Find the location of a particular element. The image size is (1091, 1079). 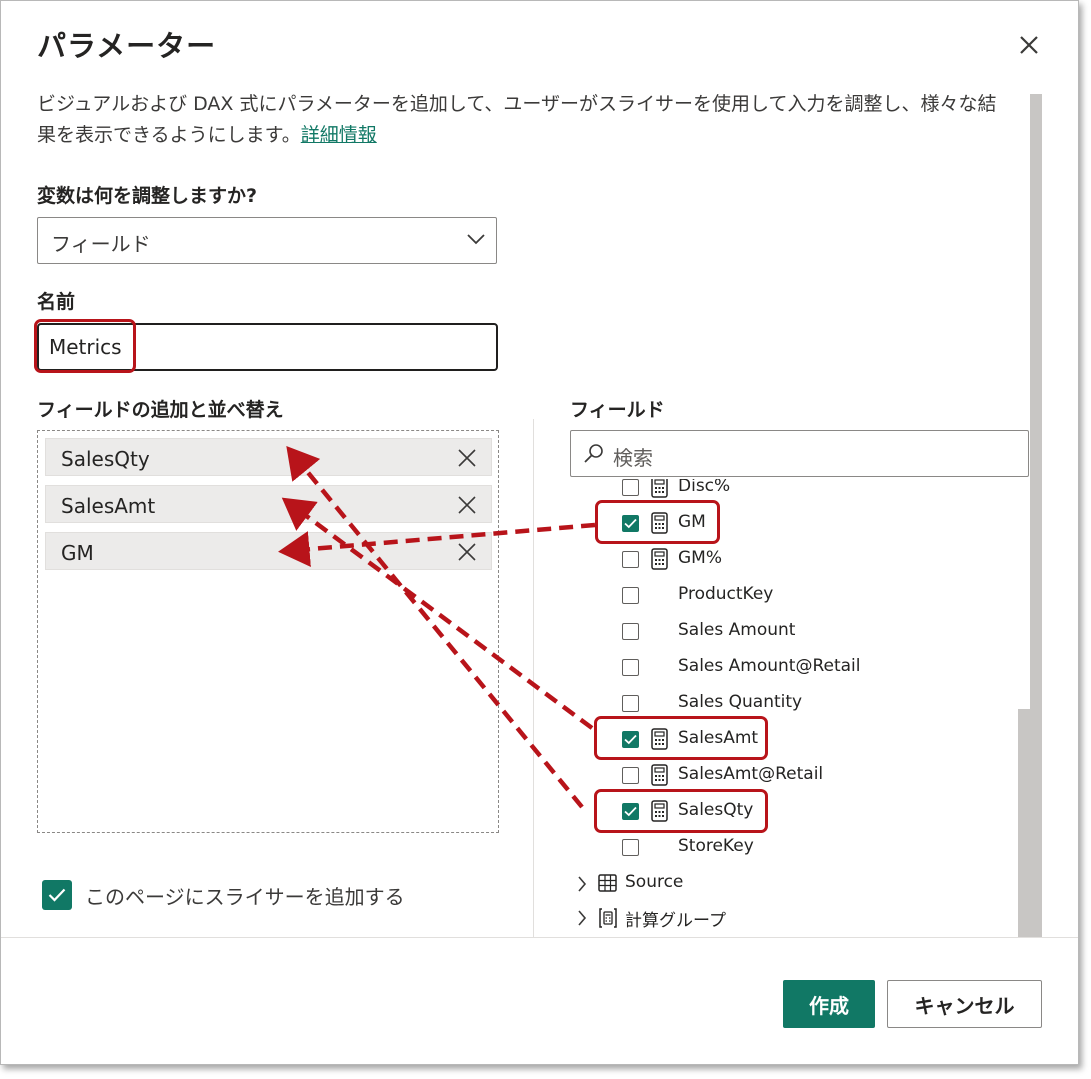

field-item-label: StoreKey is located at coordinates (716, 846).